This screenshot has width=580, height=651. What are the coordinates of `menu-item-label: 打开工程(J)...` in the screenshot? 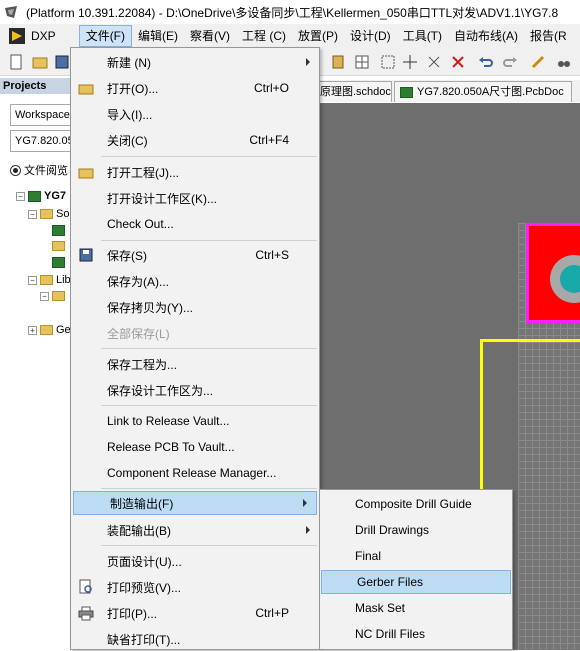 It's located at (143, 172).